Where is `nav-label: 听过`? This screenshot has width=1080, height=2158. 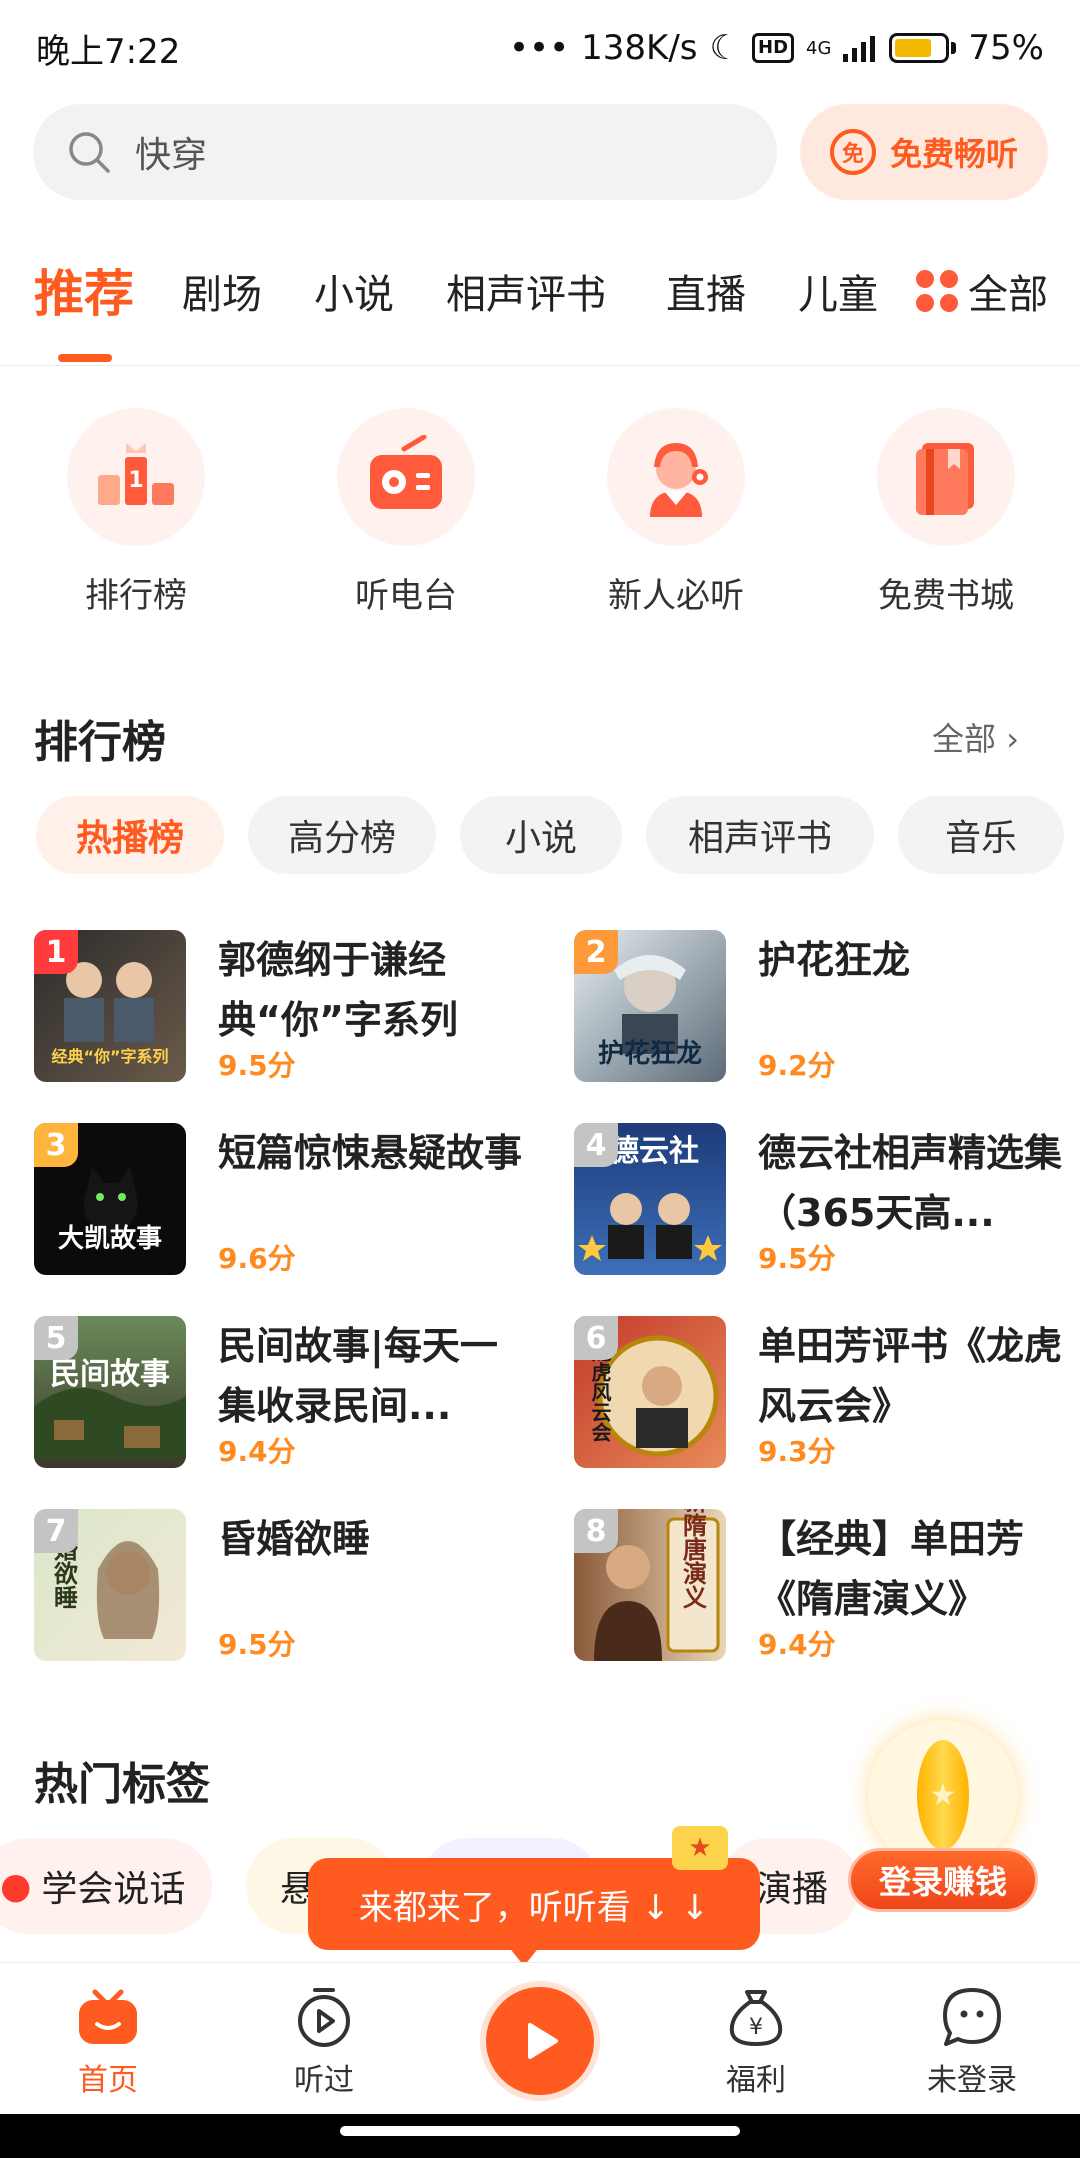
nav-label: 听过 is located at coordinates (324, 2080).